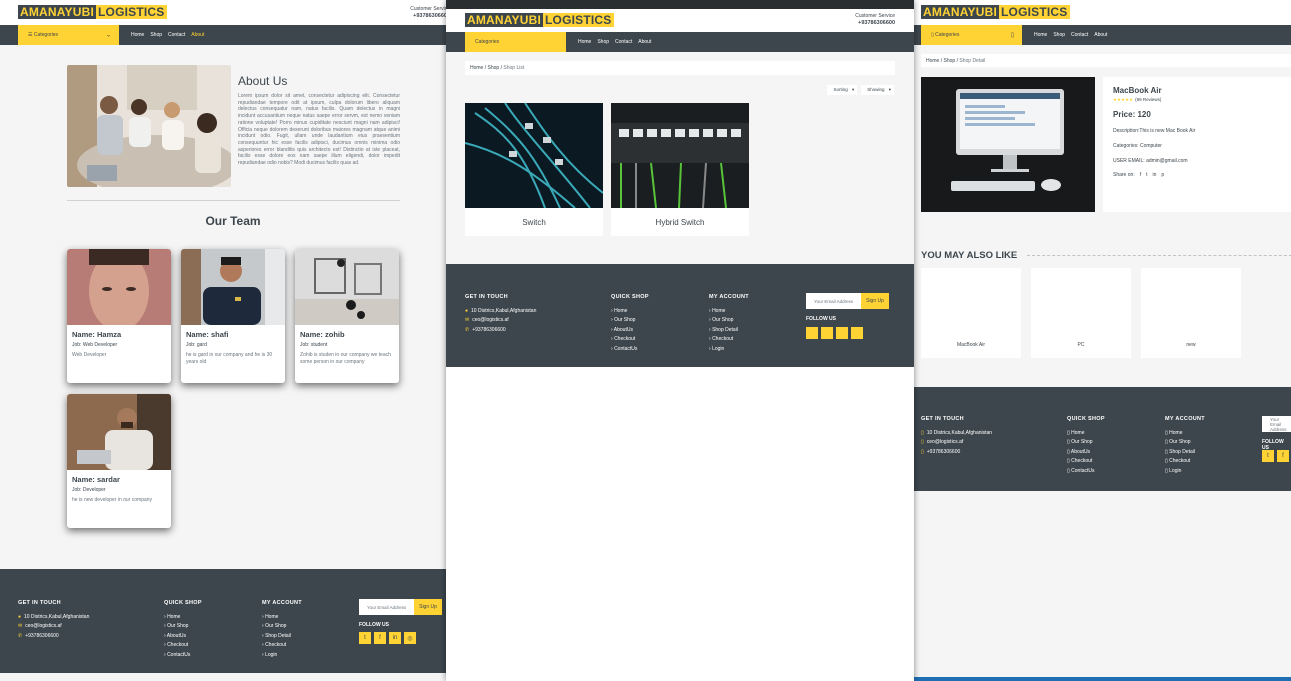 This screenshot has width=1291, height=681. Describe the element at coordinates (467, 329) in the screenshot. I see `phone-icon: ✆` at that location.